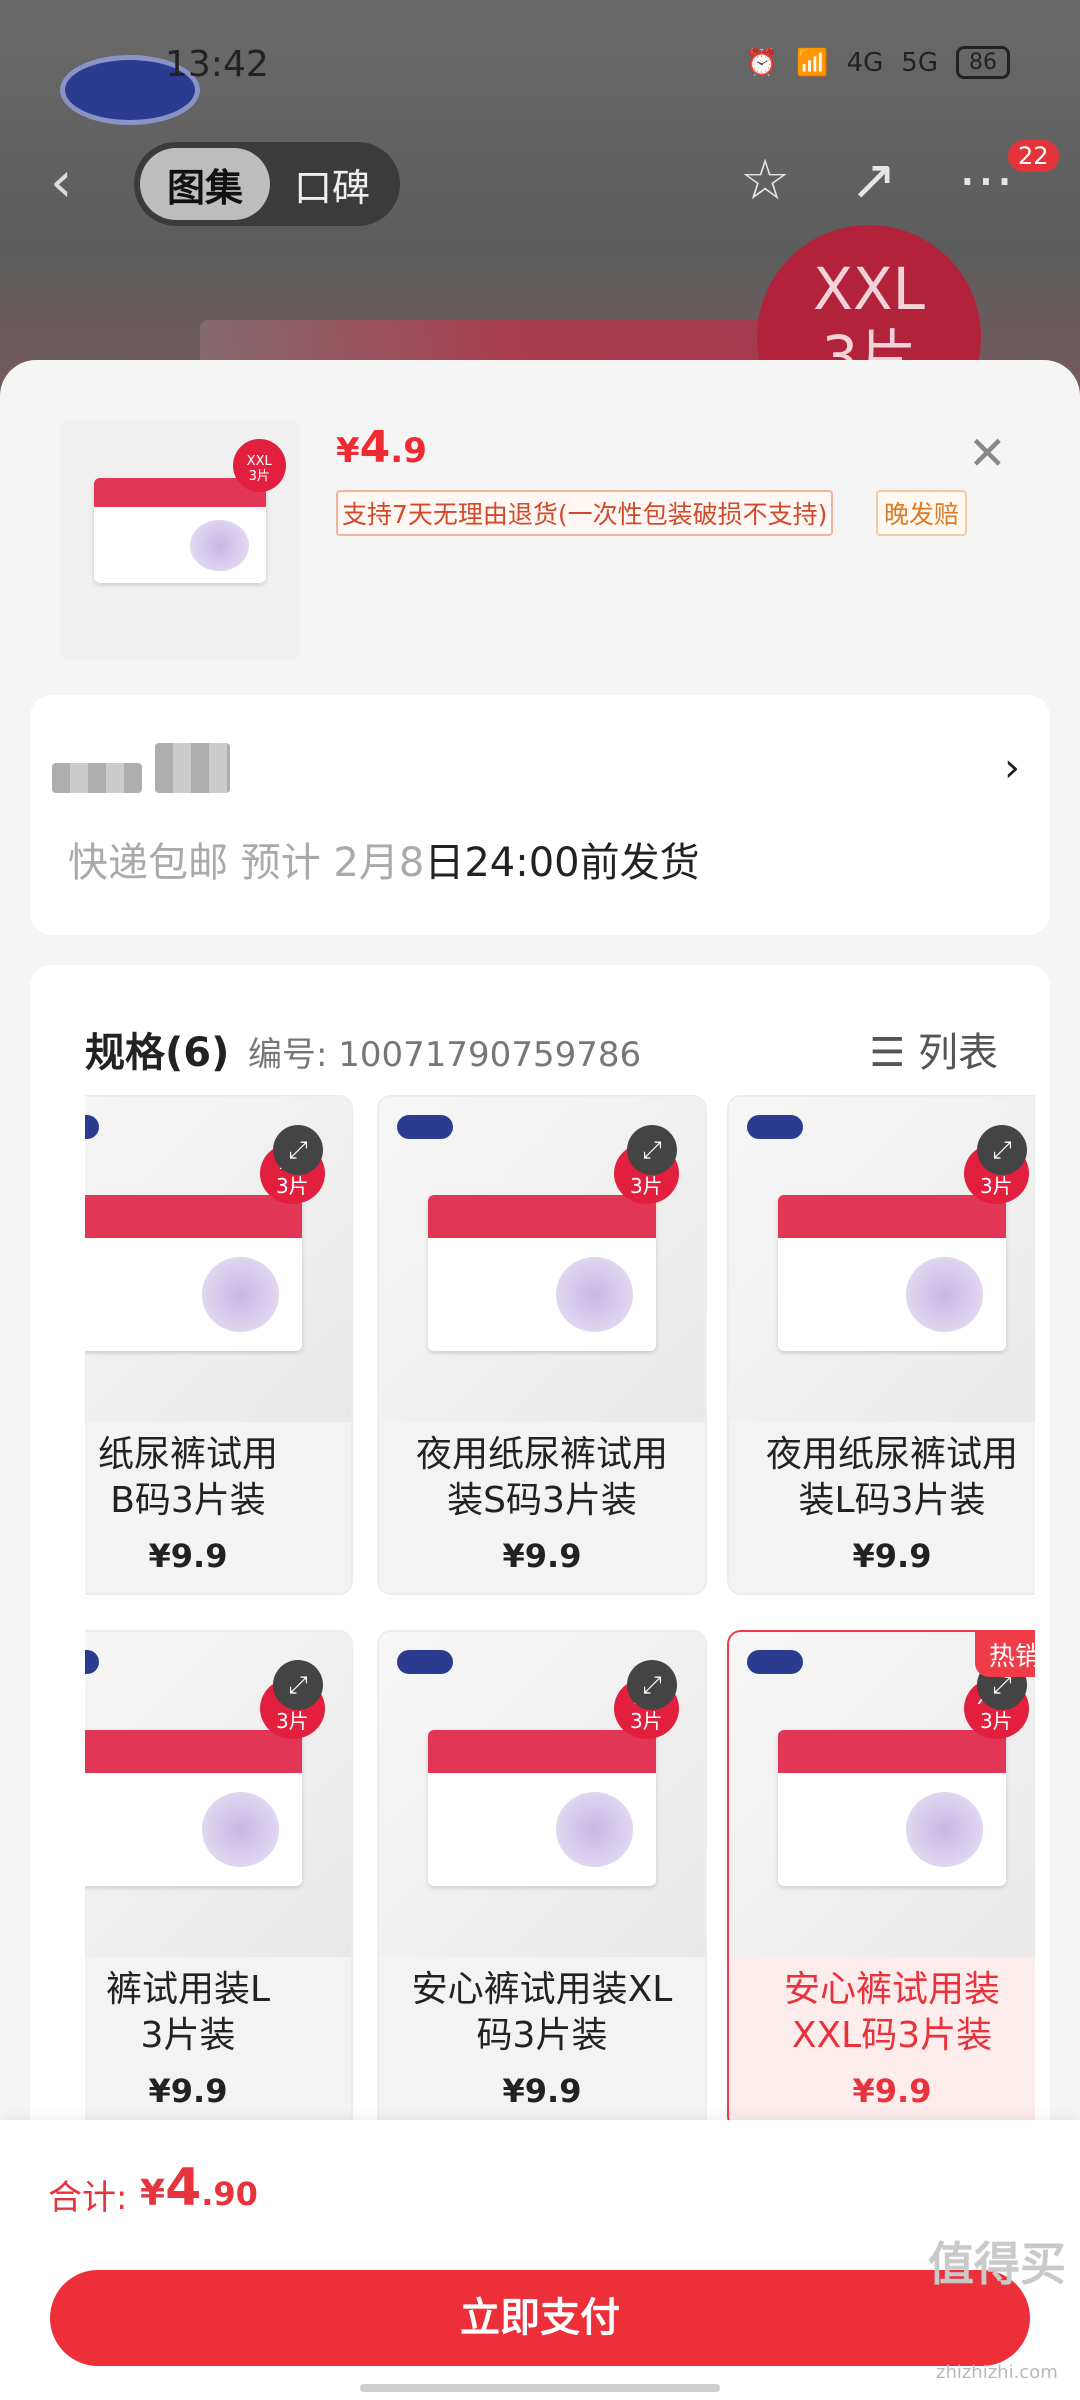  Describe the element at coordinates (922, 513) in the screenshot. I see `late-delivery-tag: 晚发赔` at that location.